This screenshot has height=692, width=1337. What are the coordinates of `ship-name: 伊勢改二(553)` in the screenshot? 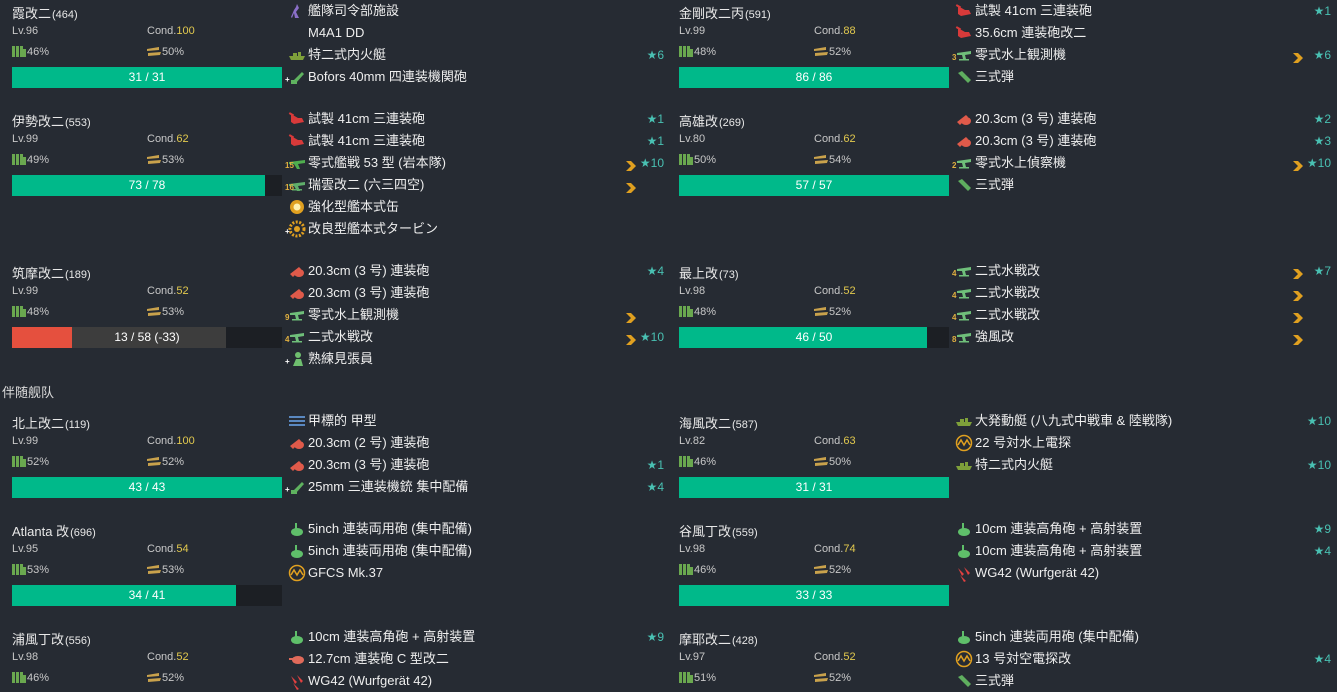 It's located at (51, 120).